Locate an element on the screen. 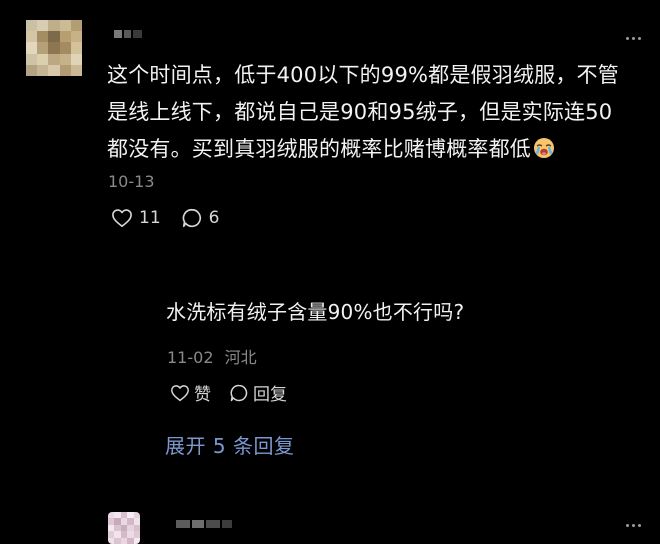 Image resolution: width=660 pixels, height=544 pixels. reply-actions: 赞 回复 is located at coordinates (237, 392).